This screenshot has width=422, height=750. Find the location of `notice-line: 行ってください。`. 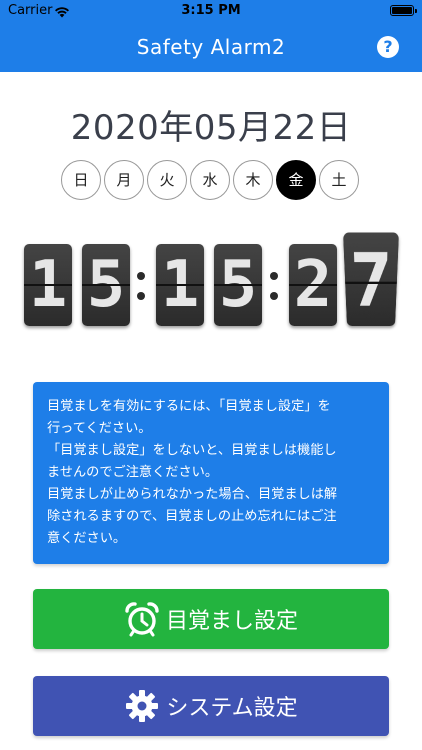

notice-line: 行ってください。 is located at coordinates (99, 428).